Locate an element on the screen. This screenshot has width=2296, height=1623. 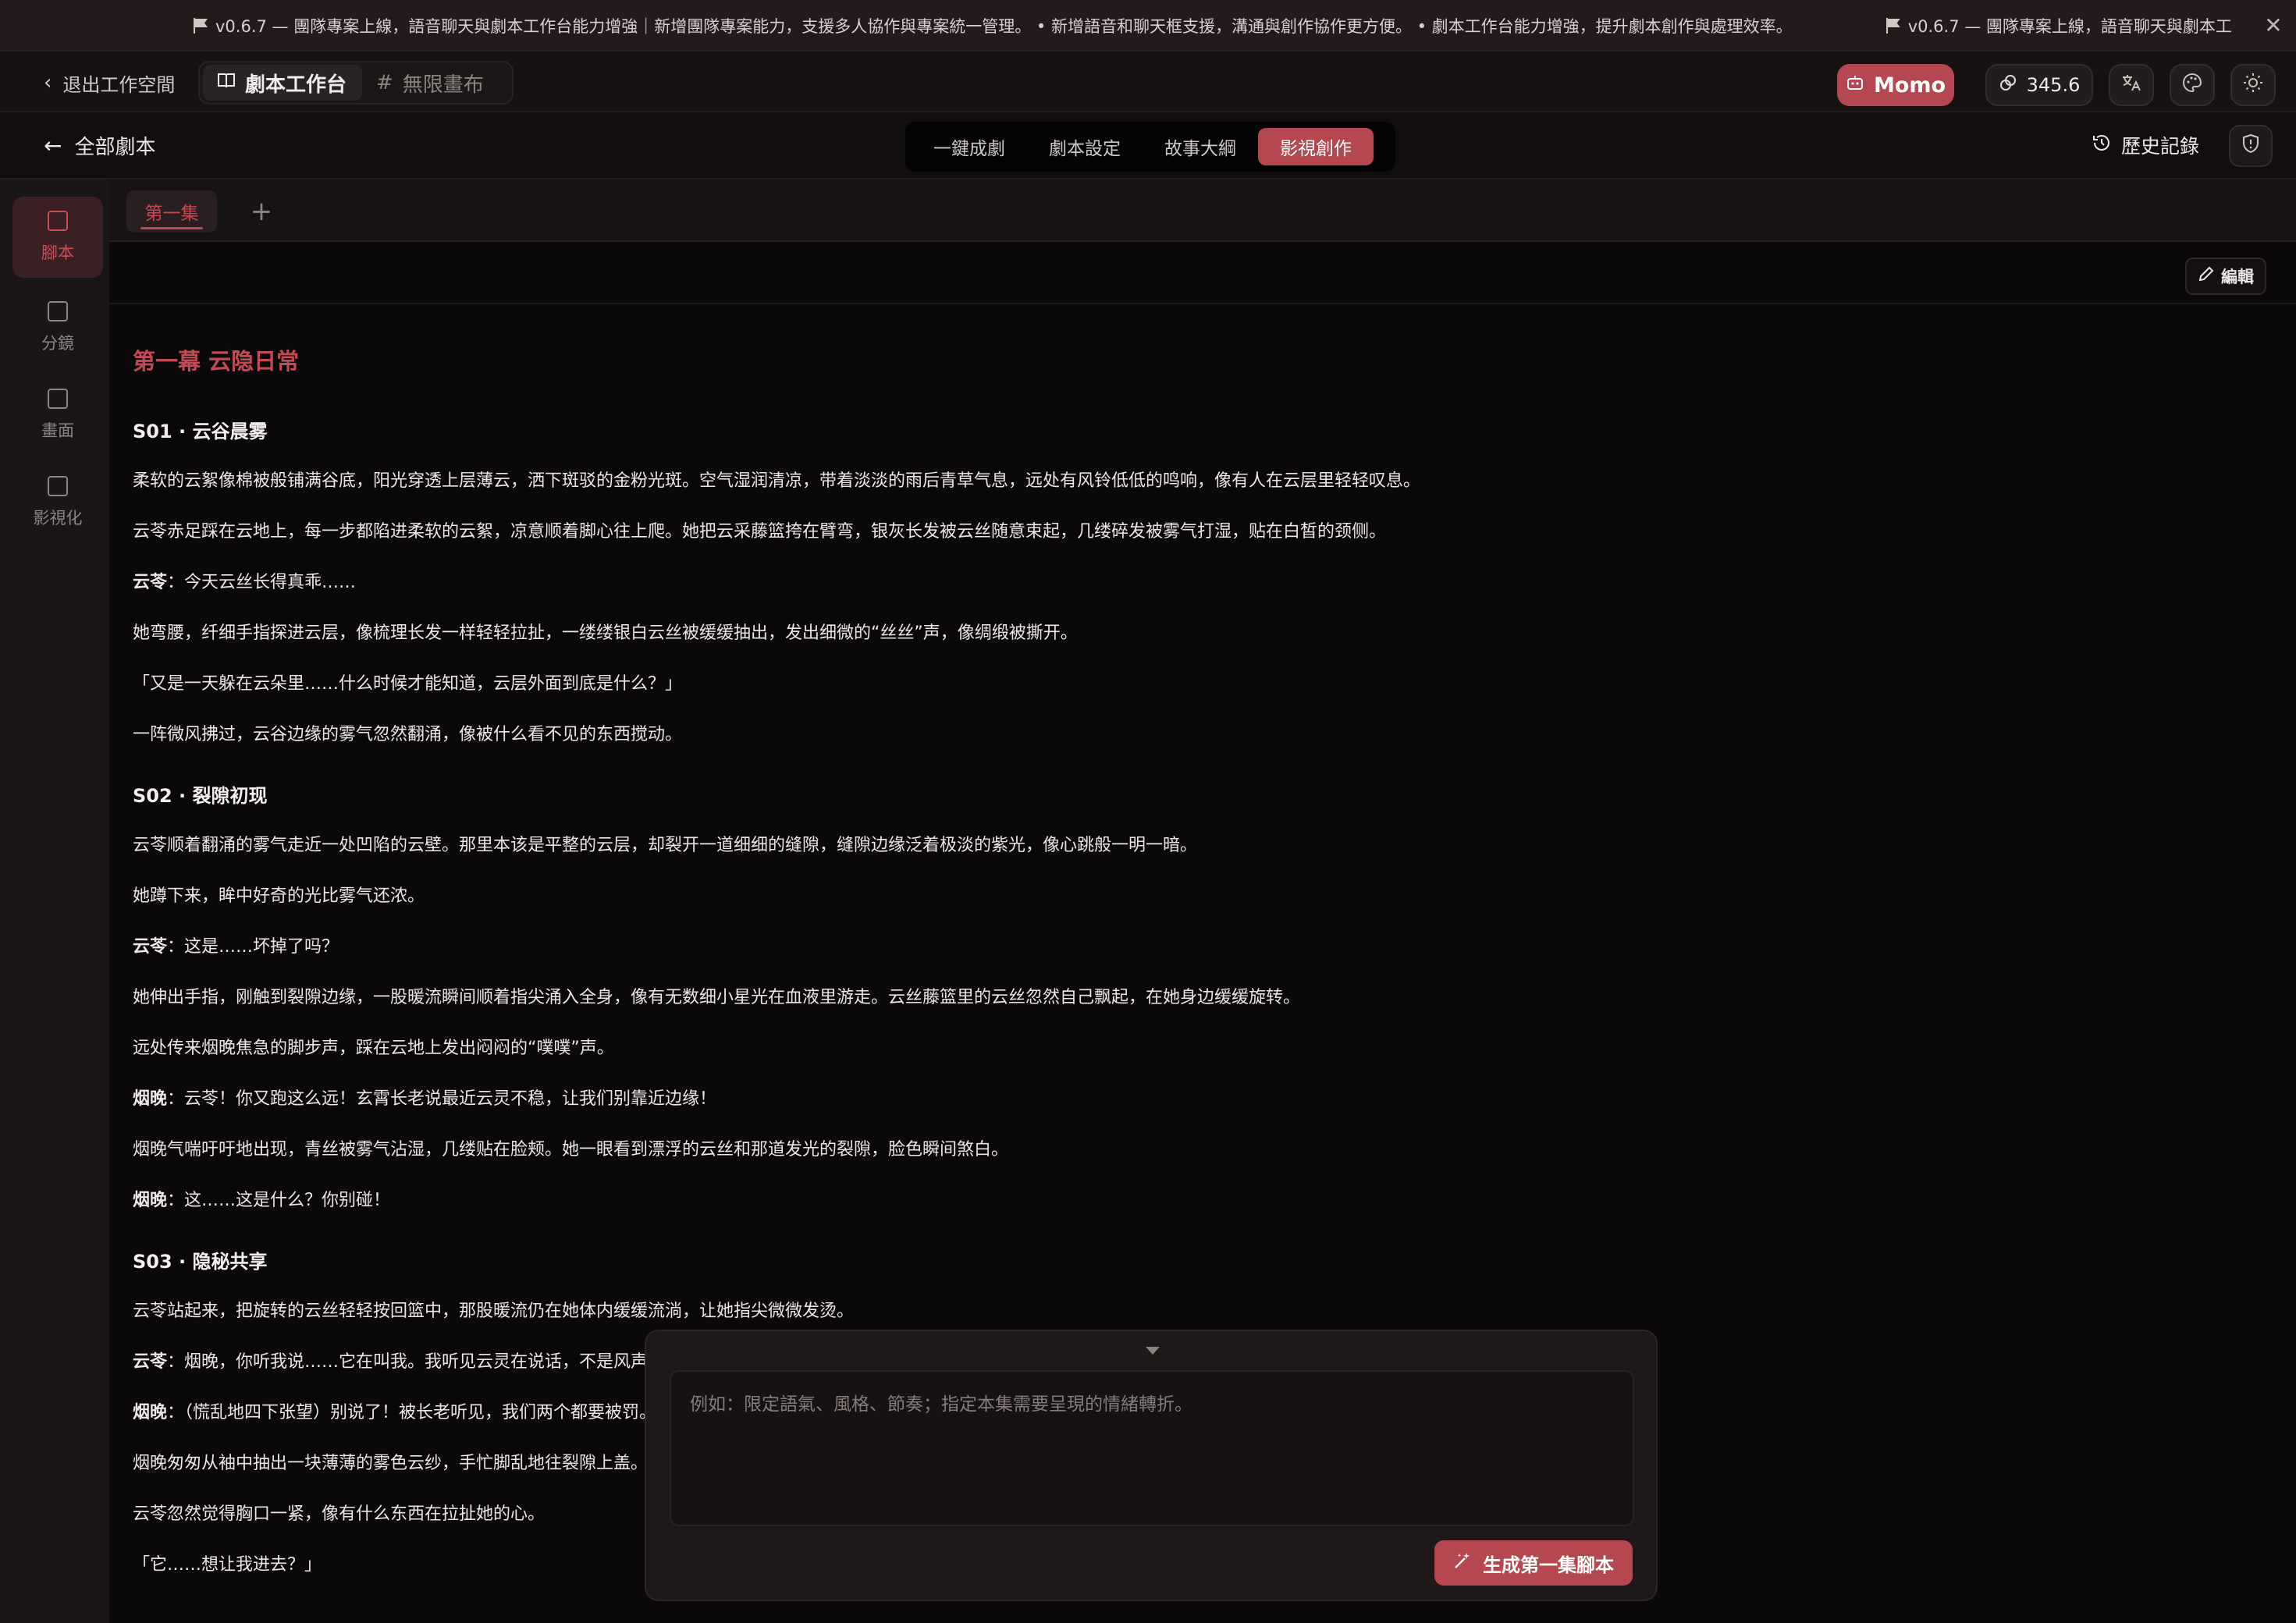
security-button is located at coordinates (2251, 146).